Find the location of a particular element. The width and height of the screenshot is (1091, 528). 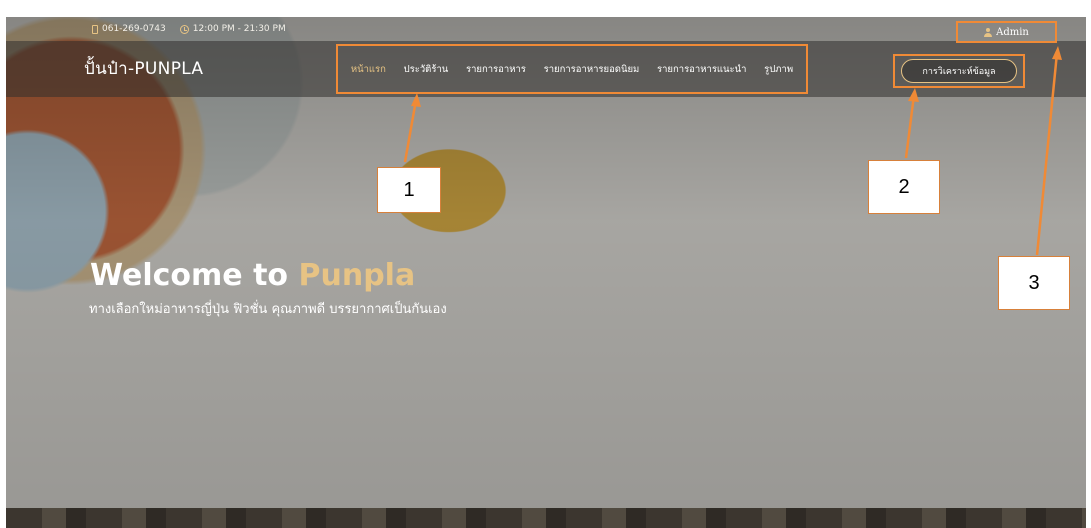

hours-info: 12:00 PM - 21:30 PM is located at coordinates (232, 29).